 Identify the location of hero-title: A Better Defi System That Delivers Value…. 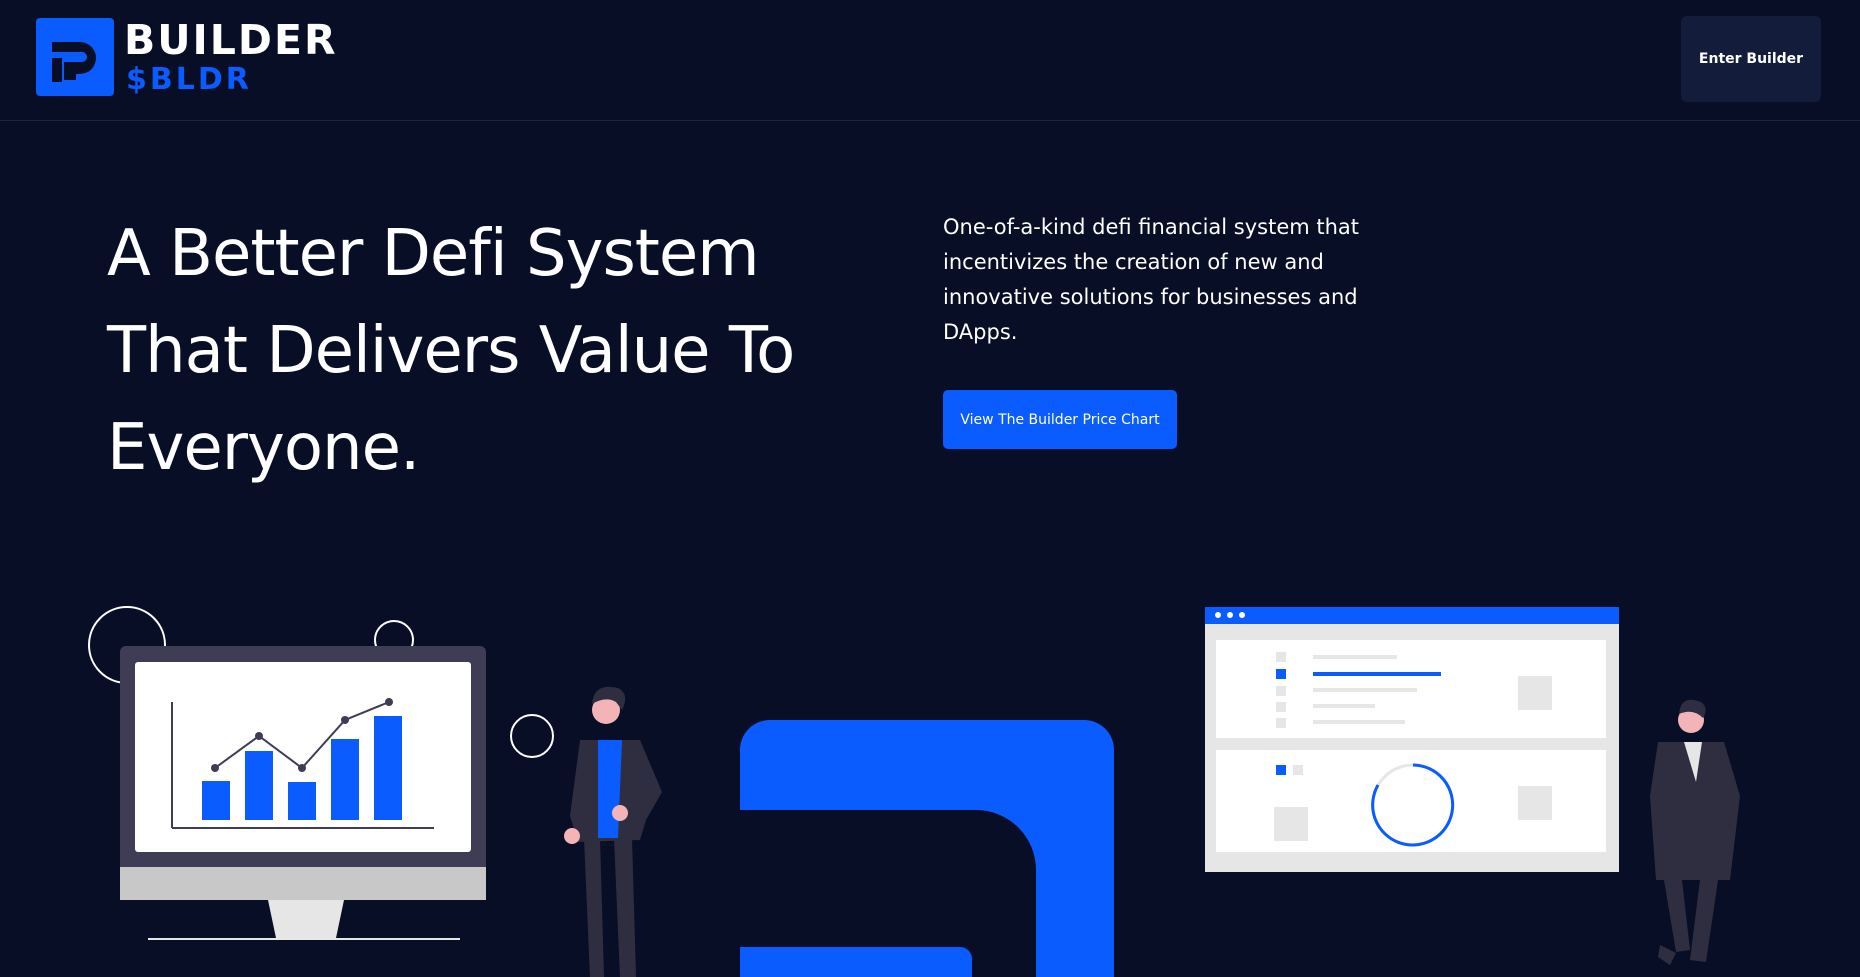
(451, 351).